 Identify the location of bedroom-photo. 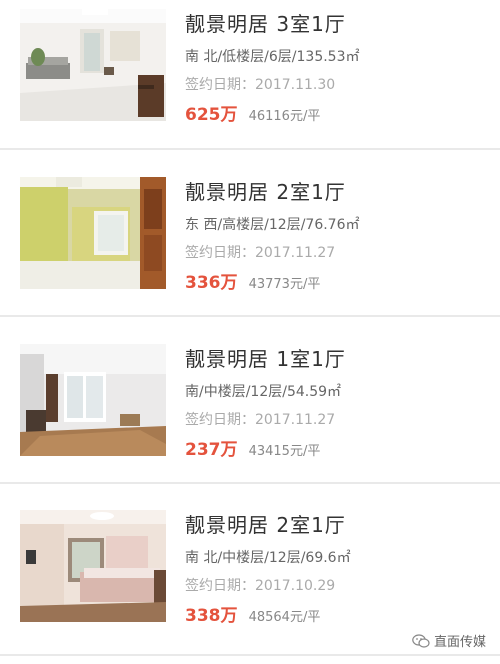
(93, 566).